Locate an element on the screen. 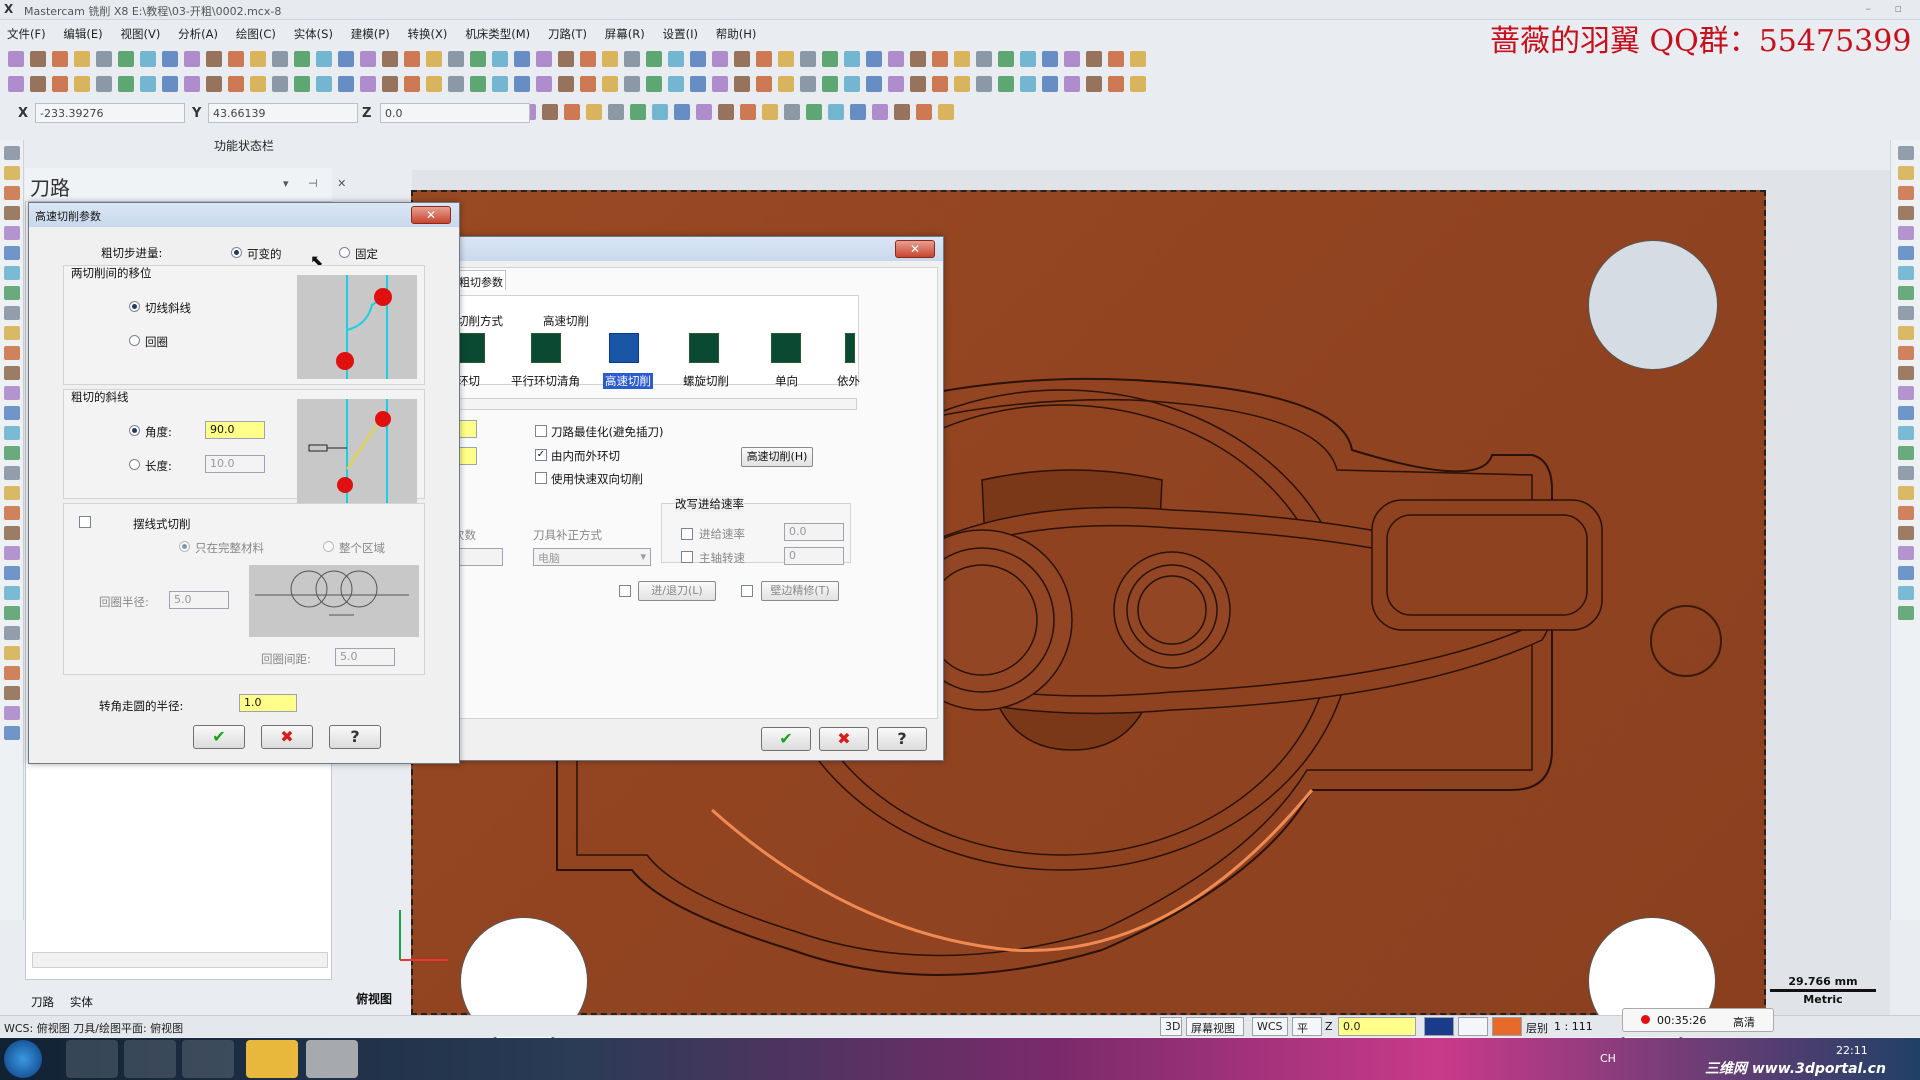 This screenshot has width=1920, height=1080. mastercam-taskbar-icon is located at coordinates (332, 1059).